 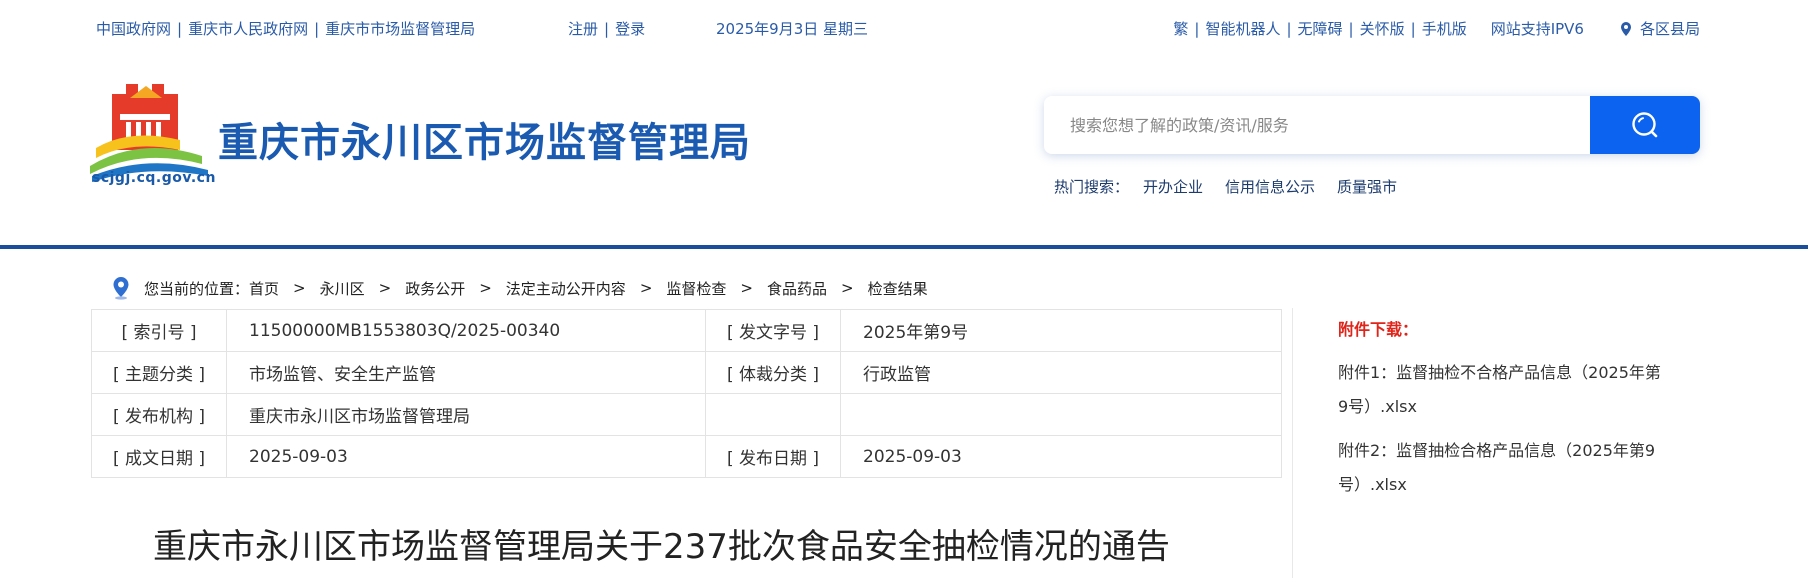 I want to click on ipv6-badge: 网站支持IPV6, so click(x=1537, y=29).